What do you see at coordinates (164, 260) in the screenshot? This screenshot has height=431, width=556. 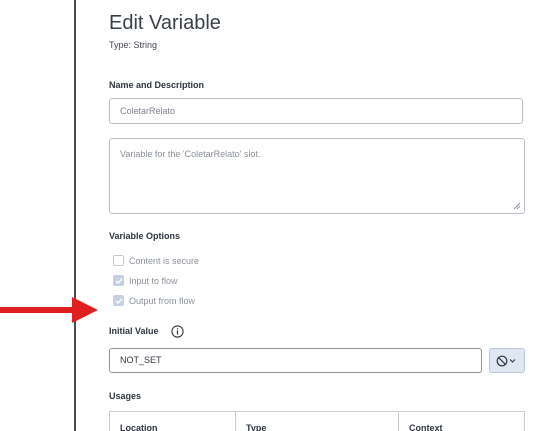 I see `content-secure-label: Content is secure` at bounding box center [164, 260].